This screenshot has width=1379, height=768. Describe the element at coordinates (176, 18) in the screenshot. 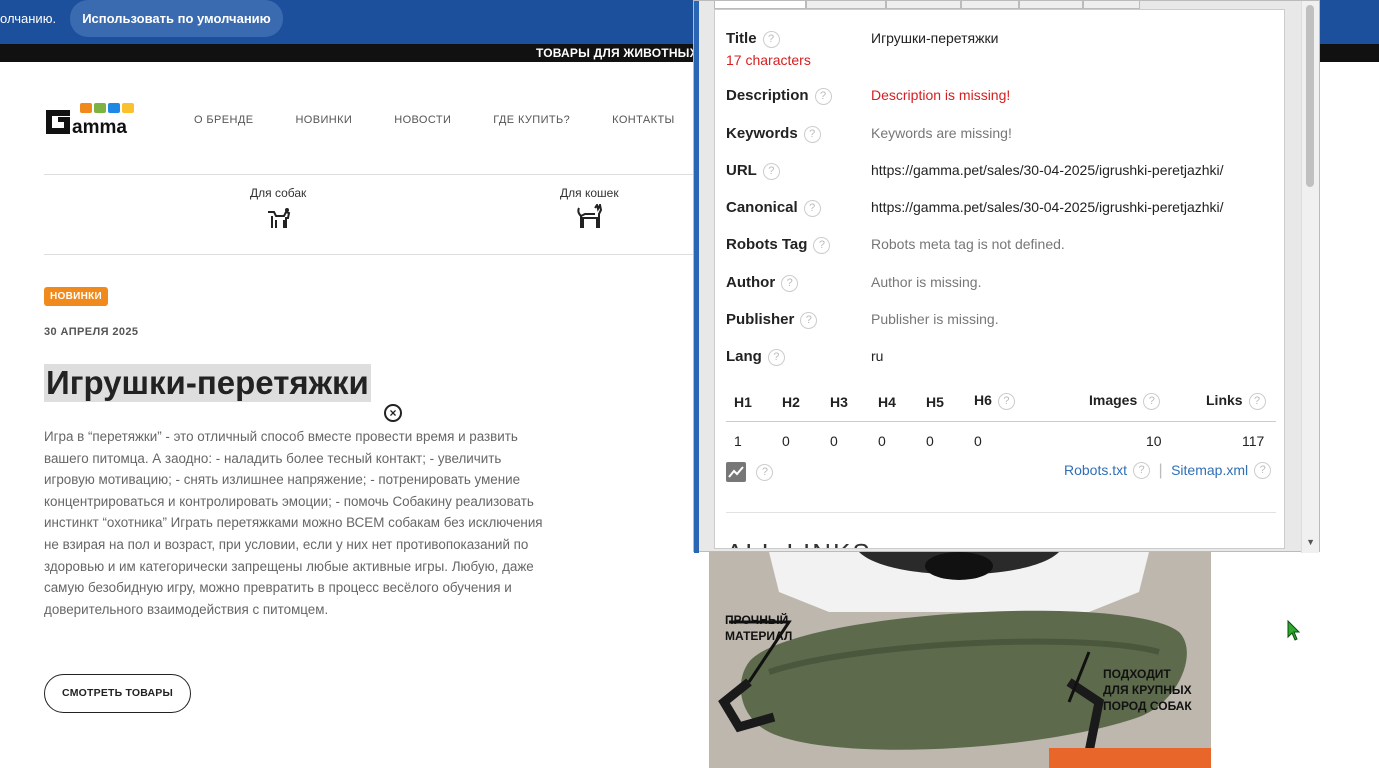

I see `use-default-button: Использовать по умолчанию` at that location.